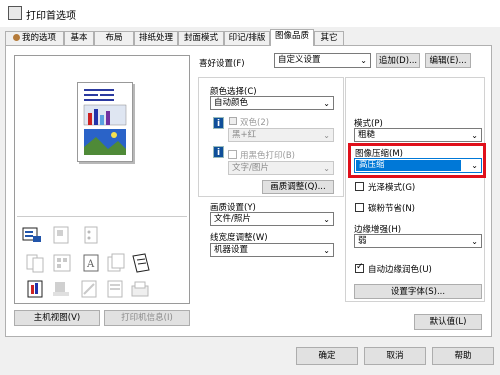  Describe the element at coordinates (367, 135) in the screenshot. I see `mode-value: 粗糙` at that location.